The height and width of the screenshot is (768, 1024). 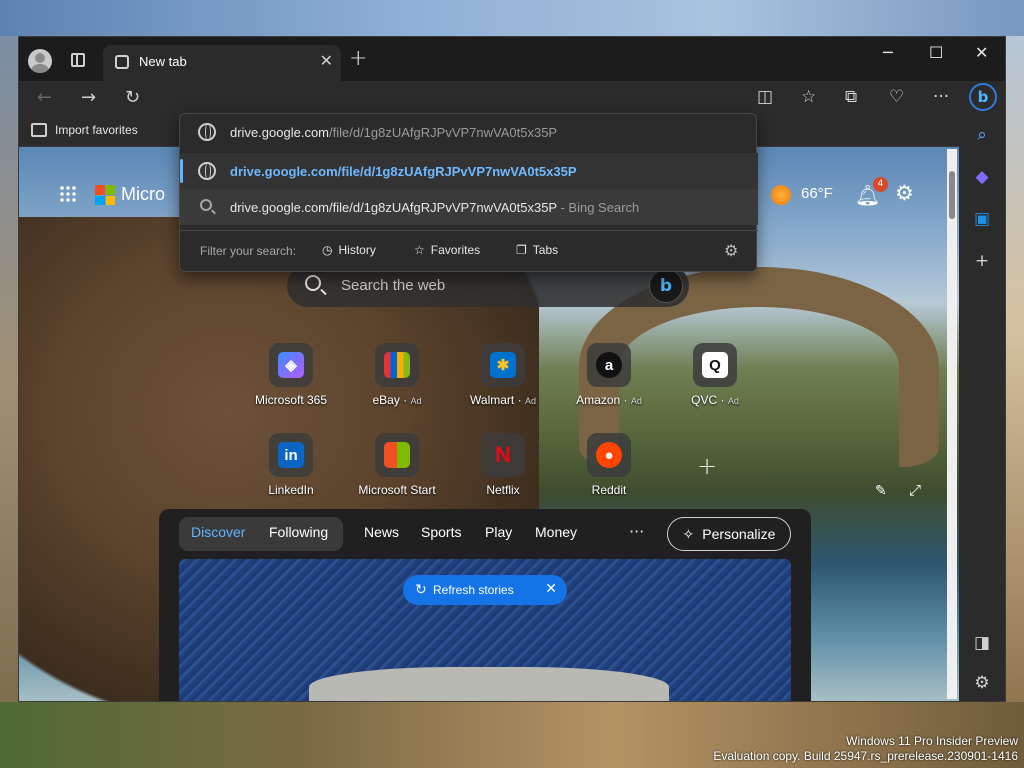 I want to click on feed-tab-play: Play, so click(x=498, y=532).